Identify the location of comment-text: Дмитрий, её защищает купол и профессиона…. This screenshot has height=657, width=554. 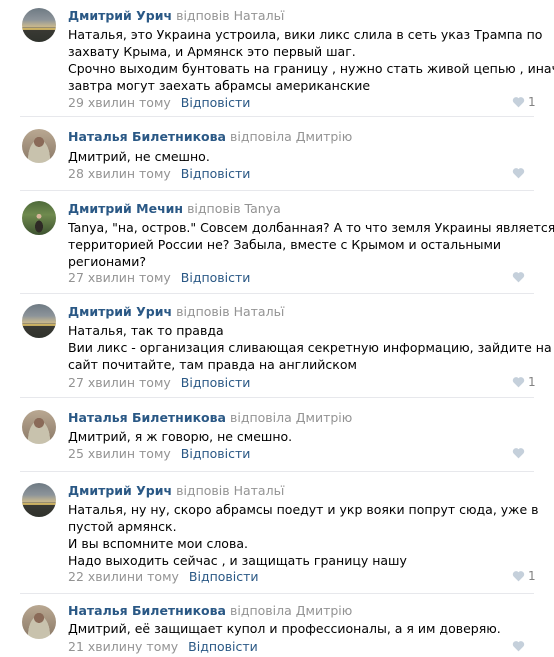
(293, 628).